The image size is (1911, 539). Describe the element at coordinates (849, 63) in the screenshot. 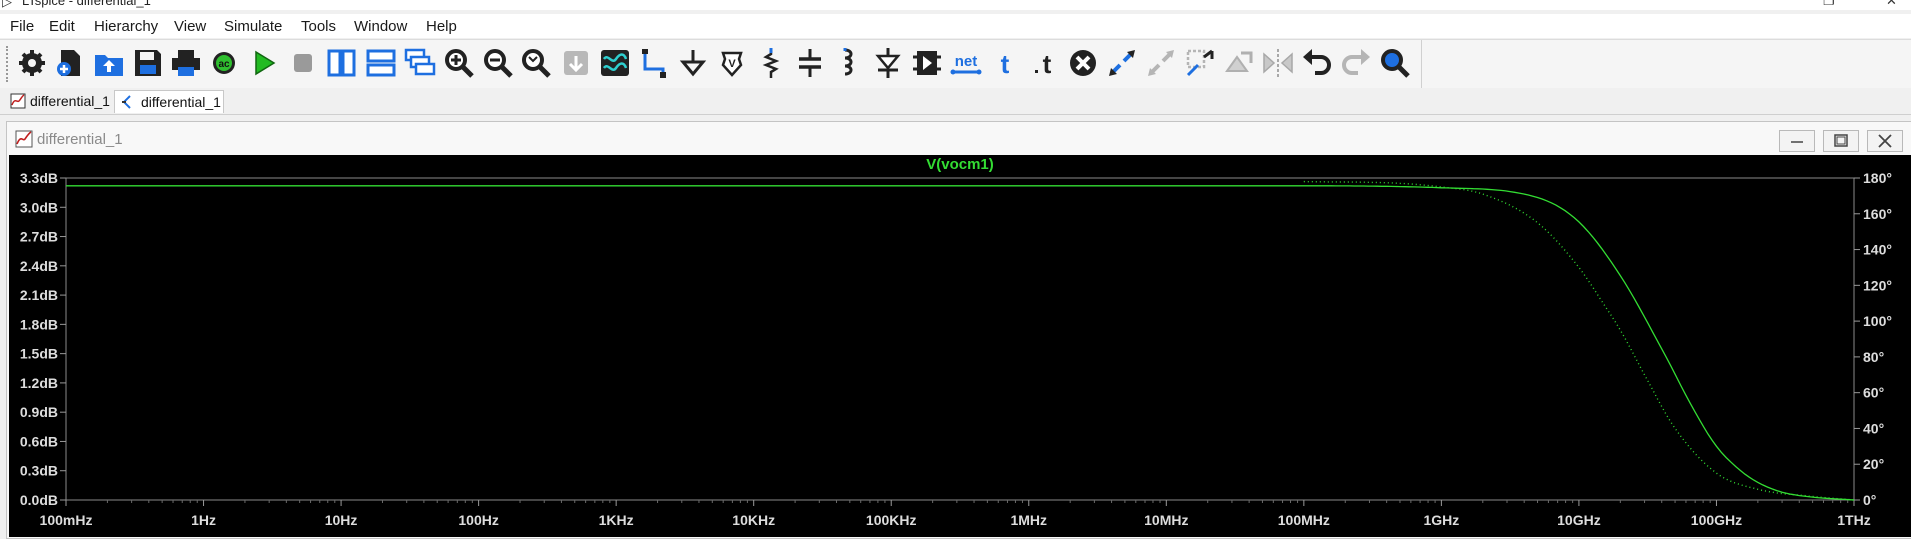

I see `inductor-icon` at that location.